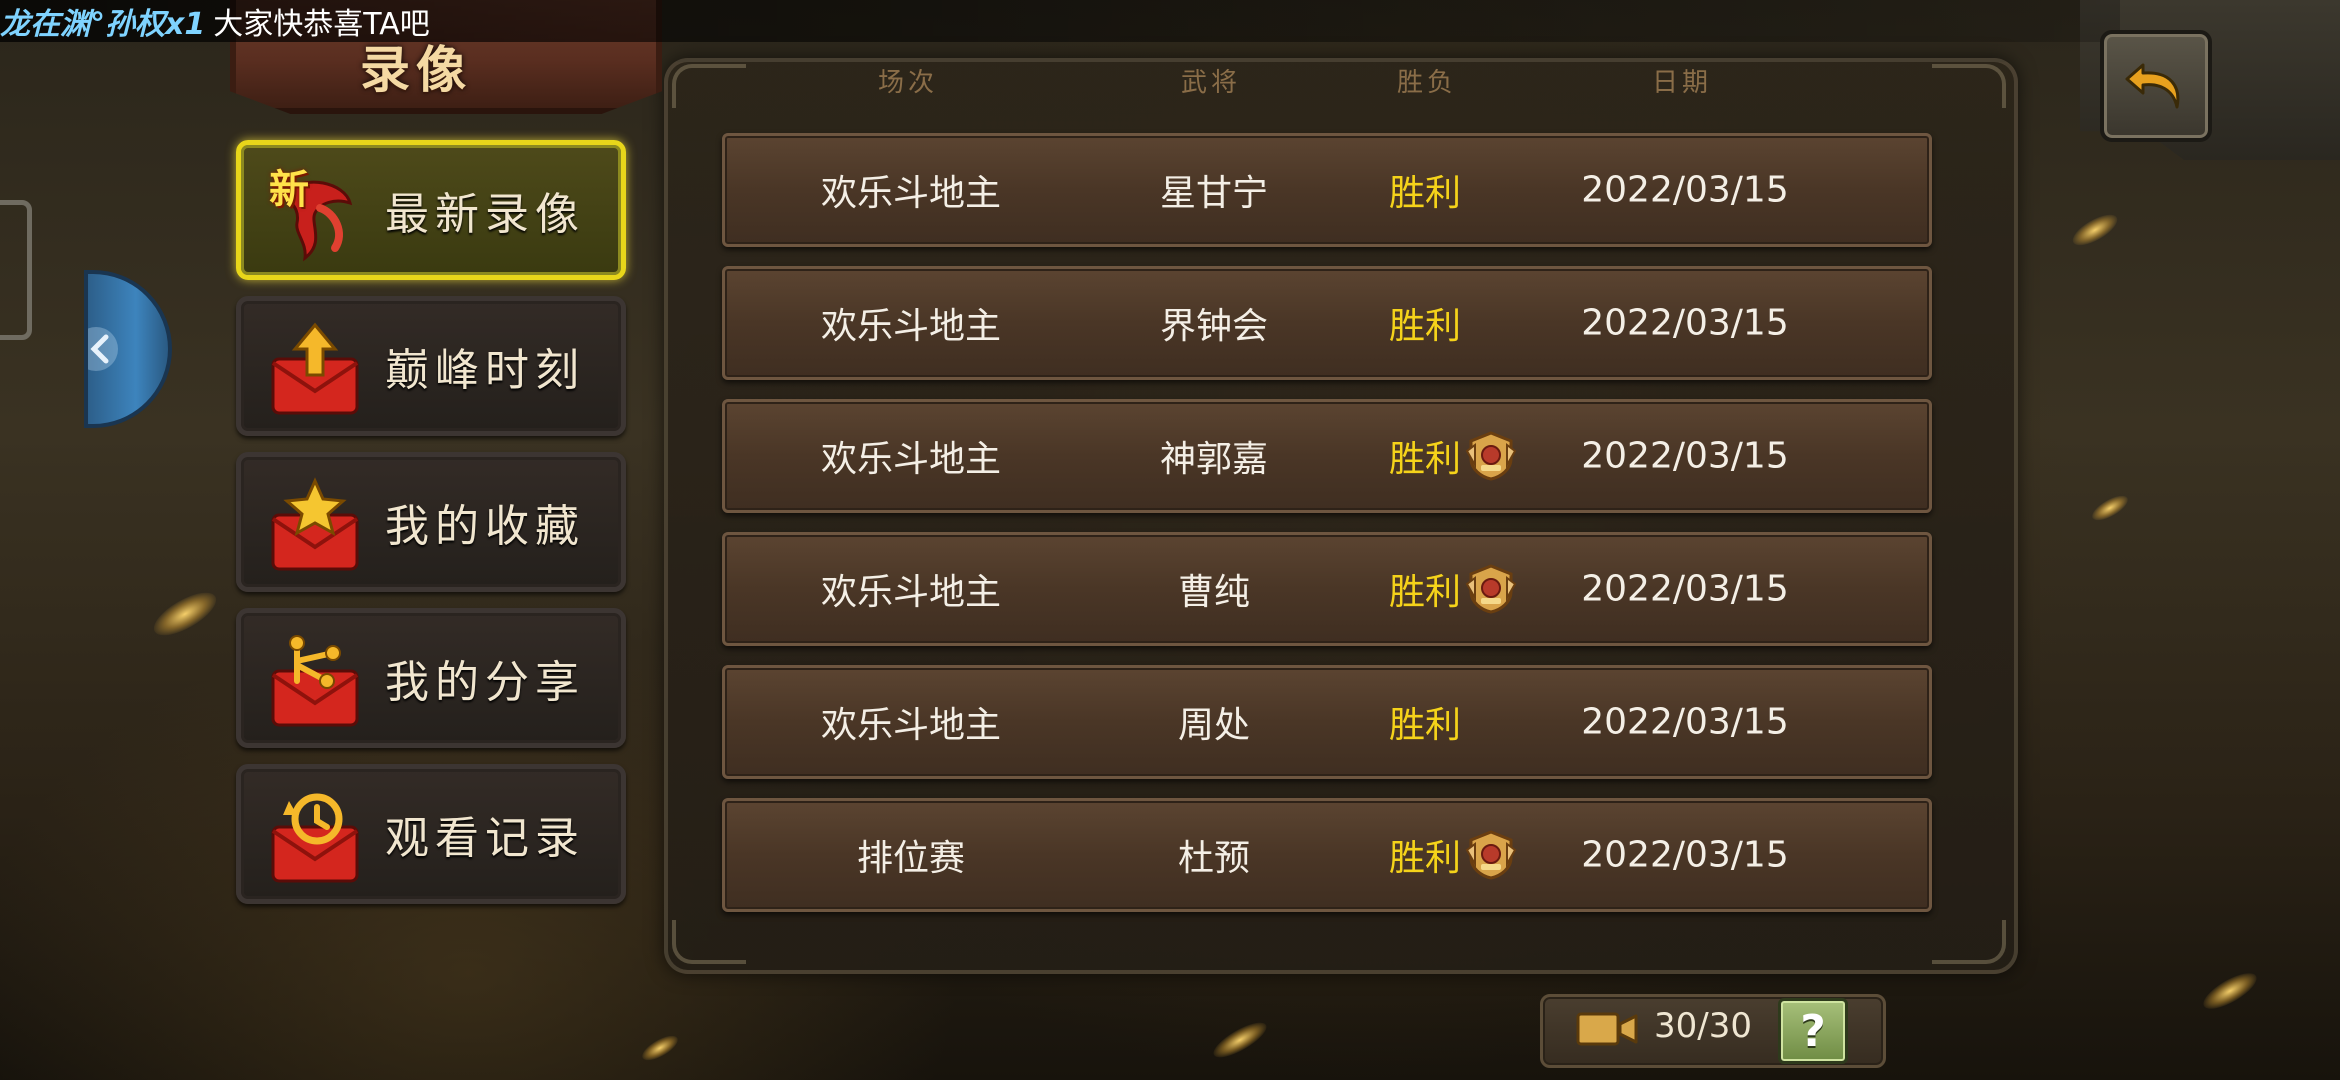  What do you see at coordinates (1214, 326) in the screenshot?
I see `row-general: 界钟会` at bounding box center [1214, 326].